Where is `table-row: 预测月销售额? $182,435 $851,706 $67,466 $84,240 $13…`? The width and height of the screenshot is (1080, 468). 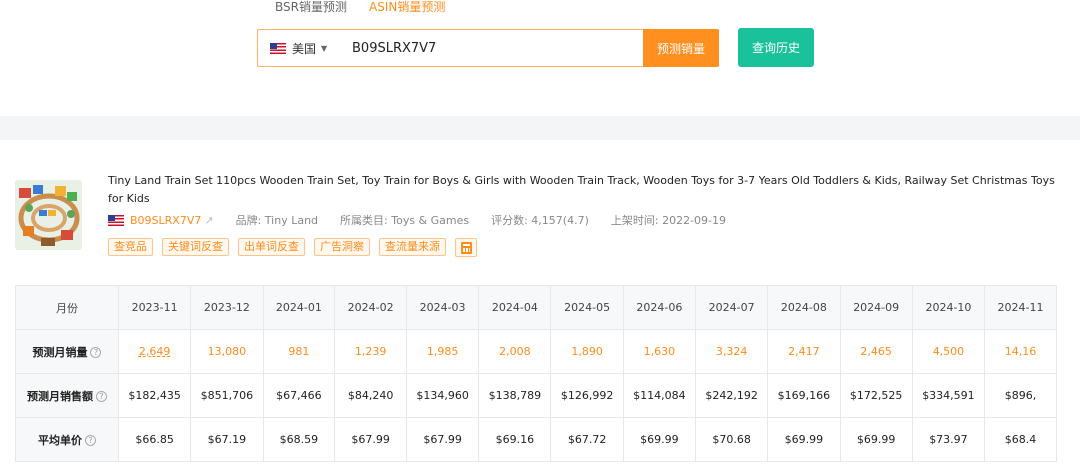 table-row: 预测月销售额? $182,435 $851,706 $67,466 $84,240 $13… is located at coordinates (536, 395).